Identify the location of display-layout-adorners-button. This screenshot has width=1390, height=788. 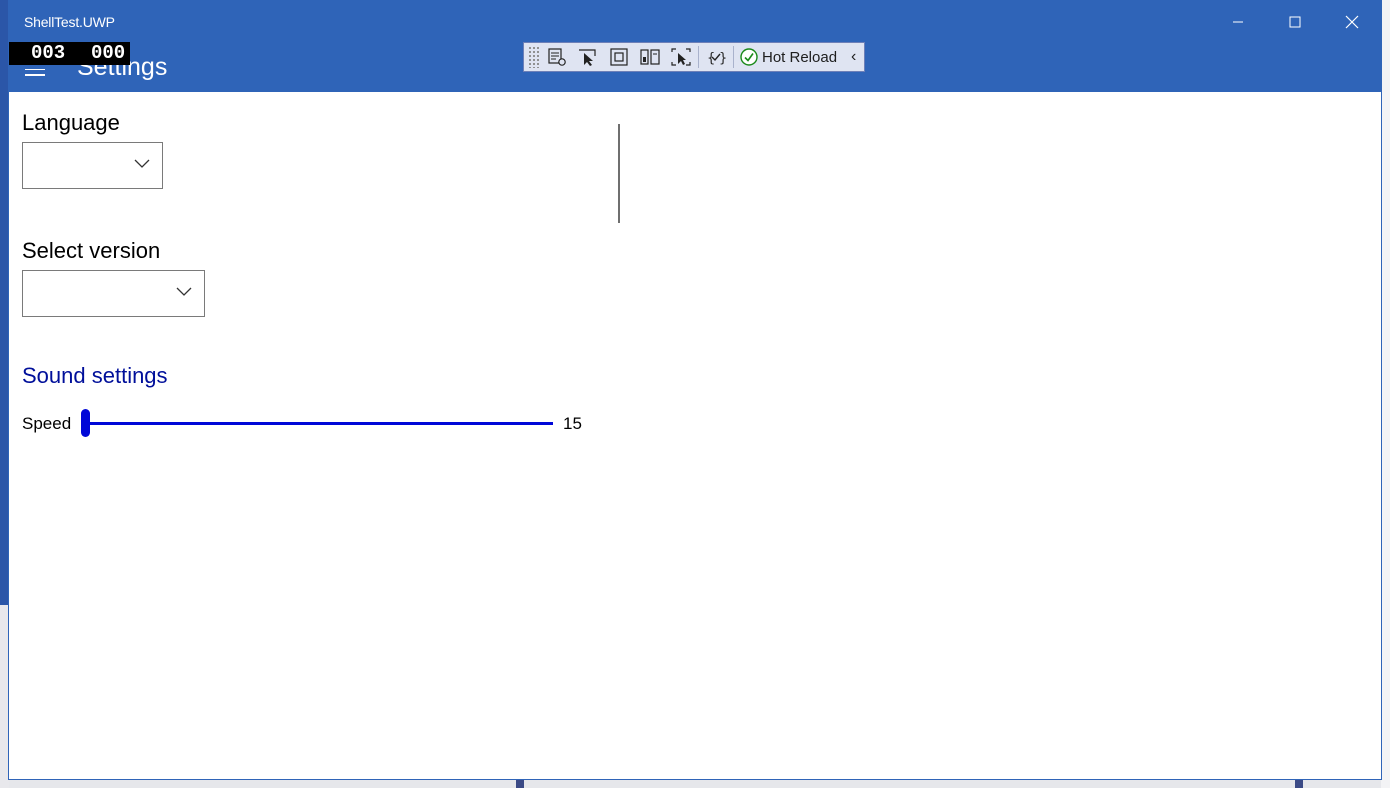
(619, 57).